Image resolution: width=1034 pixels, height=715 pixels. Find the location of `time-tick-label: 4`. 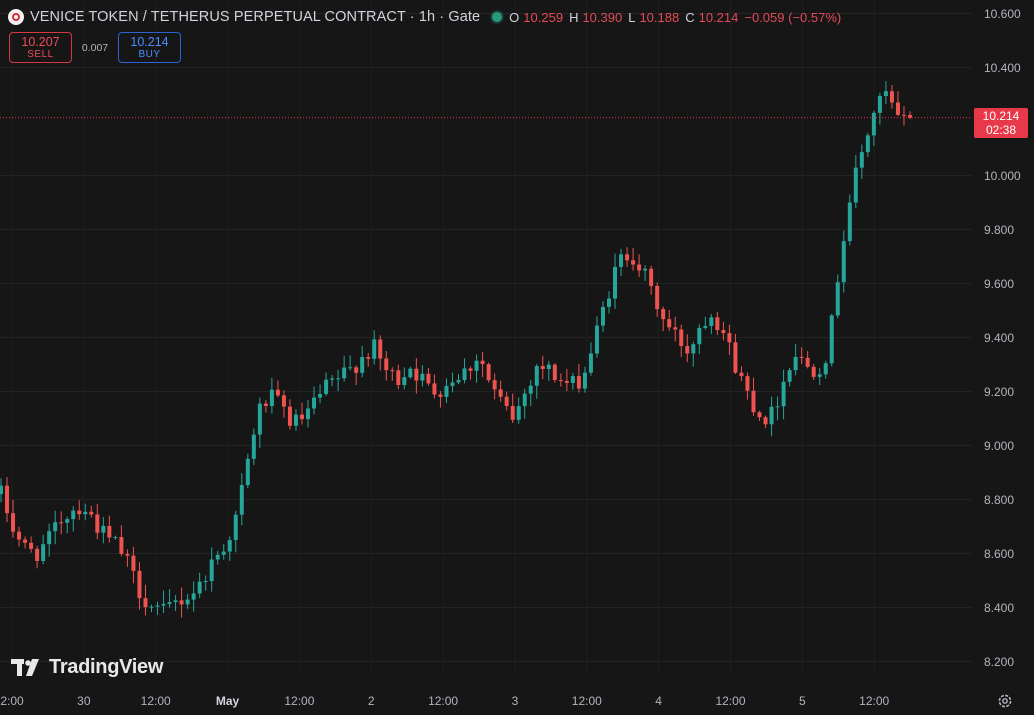

time-tick-label: 4 is located at coordinates (658, 701).